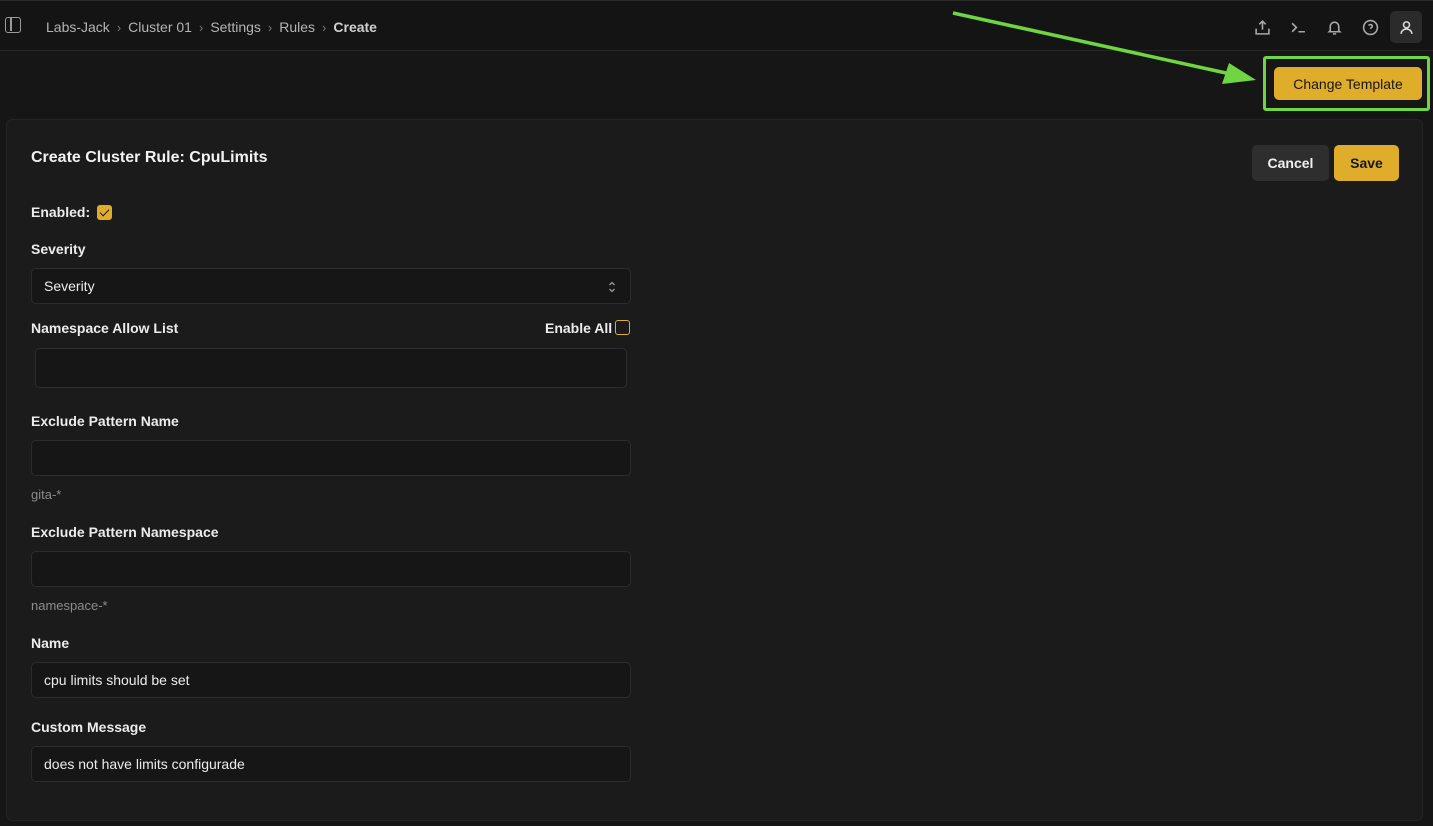 The image size is (1433, 826). Describe the element at coordinates (125, 532) in the screenshot. I see `exclude-ns-label: Exclude Pattern Namespace` at that location.